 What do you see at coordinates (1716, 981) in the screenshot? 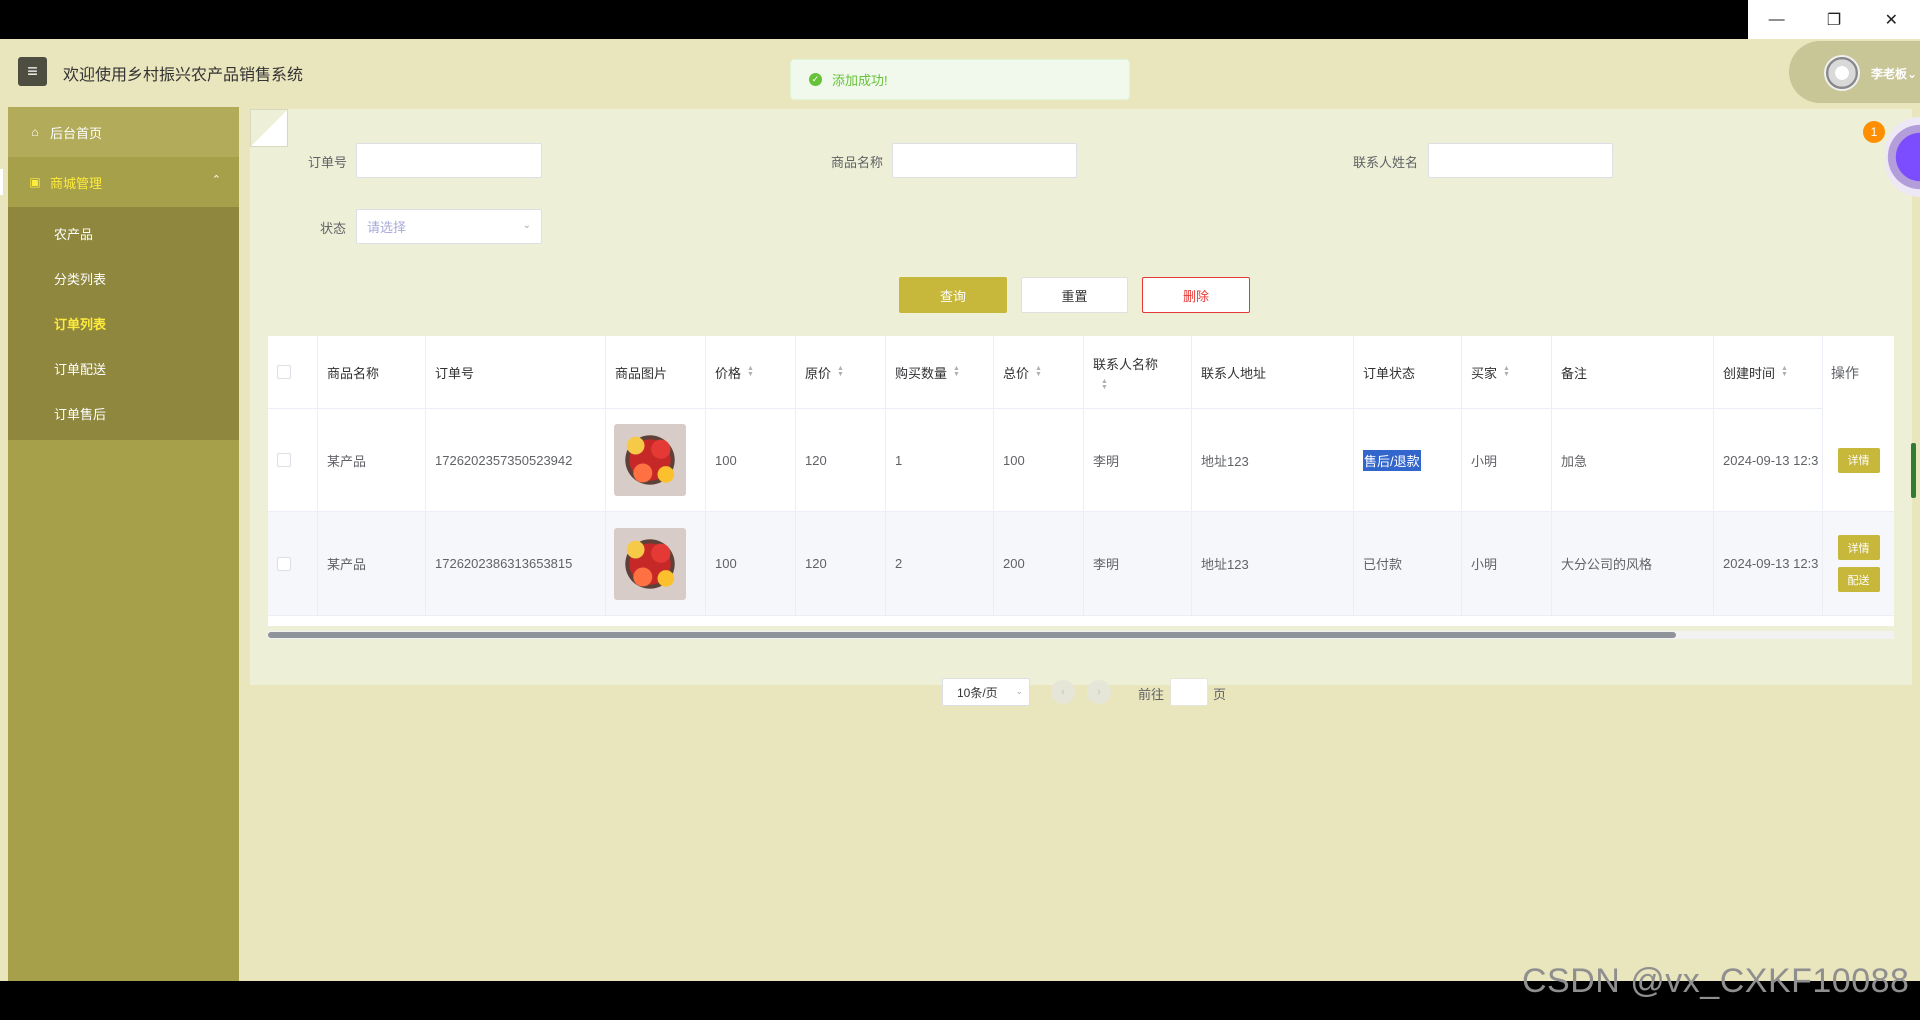
I see `watermark: CSDN @vx_CXKF10088` at bounding box center [1716, 981].